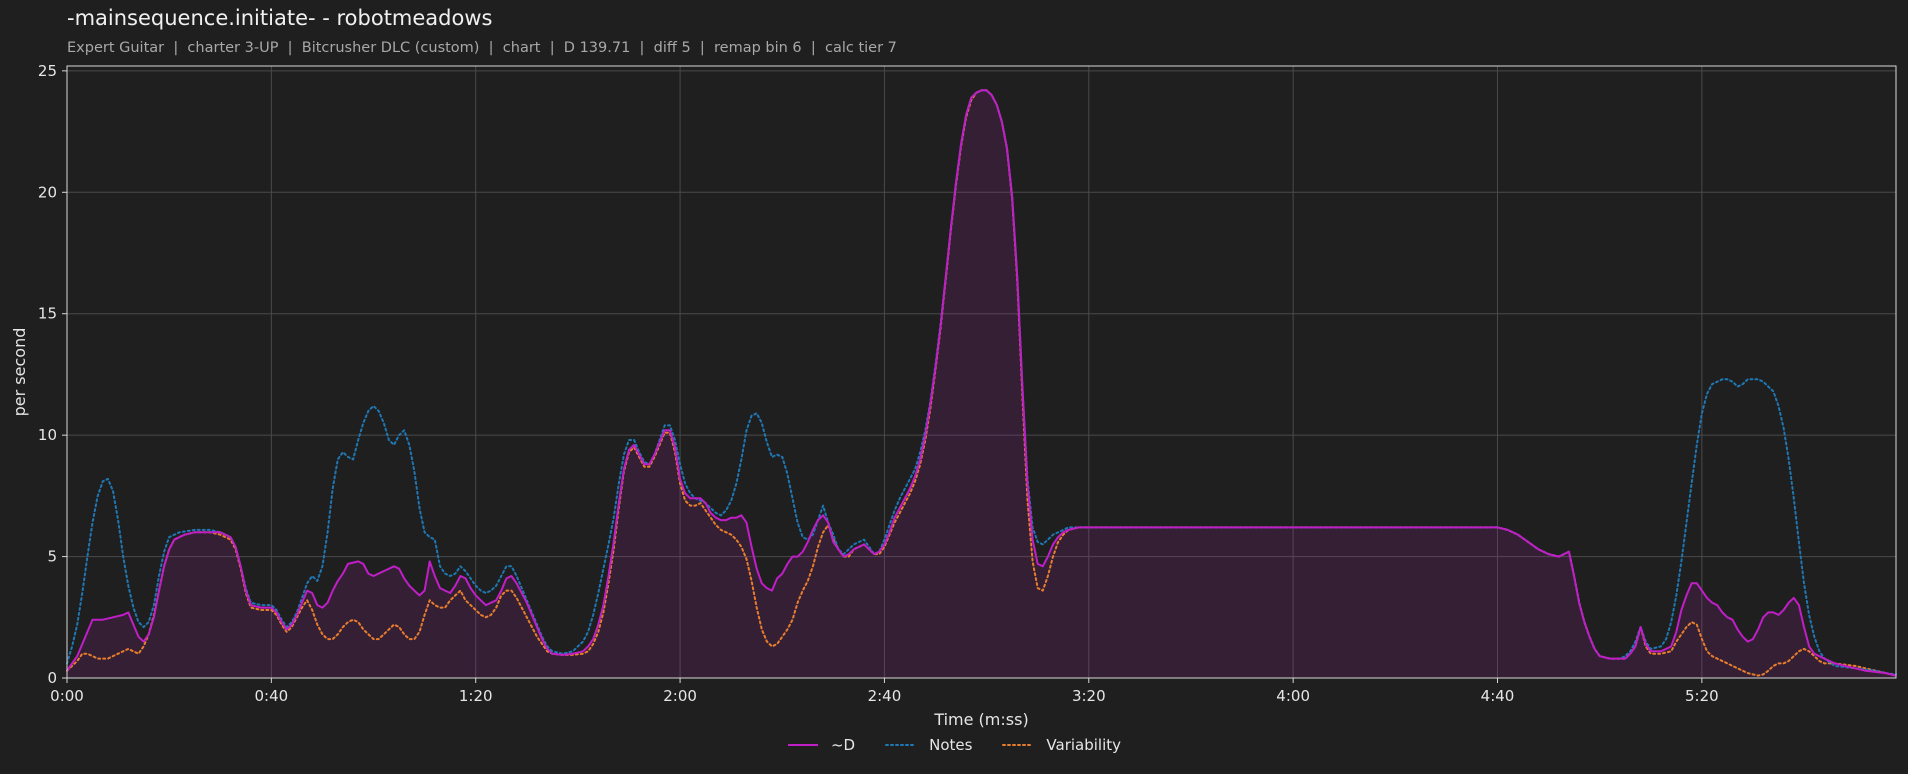  I want to click on chart-legend: ~D Notes Variability, so click(954, 745).